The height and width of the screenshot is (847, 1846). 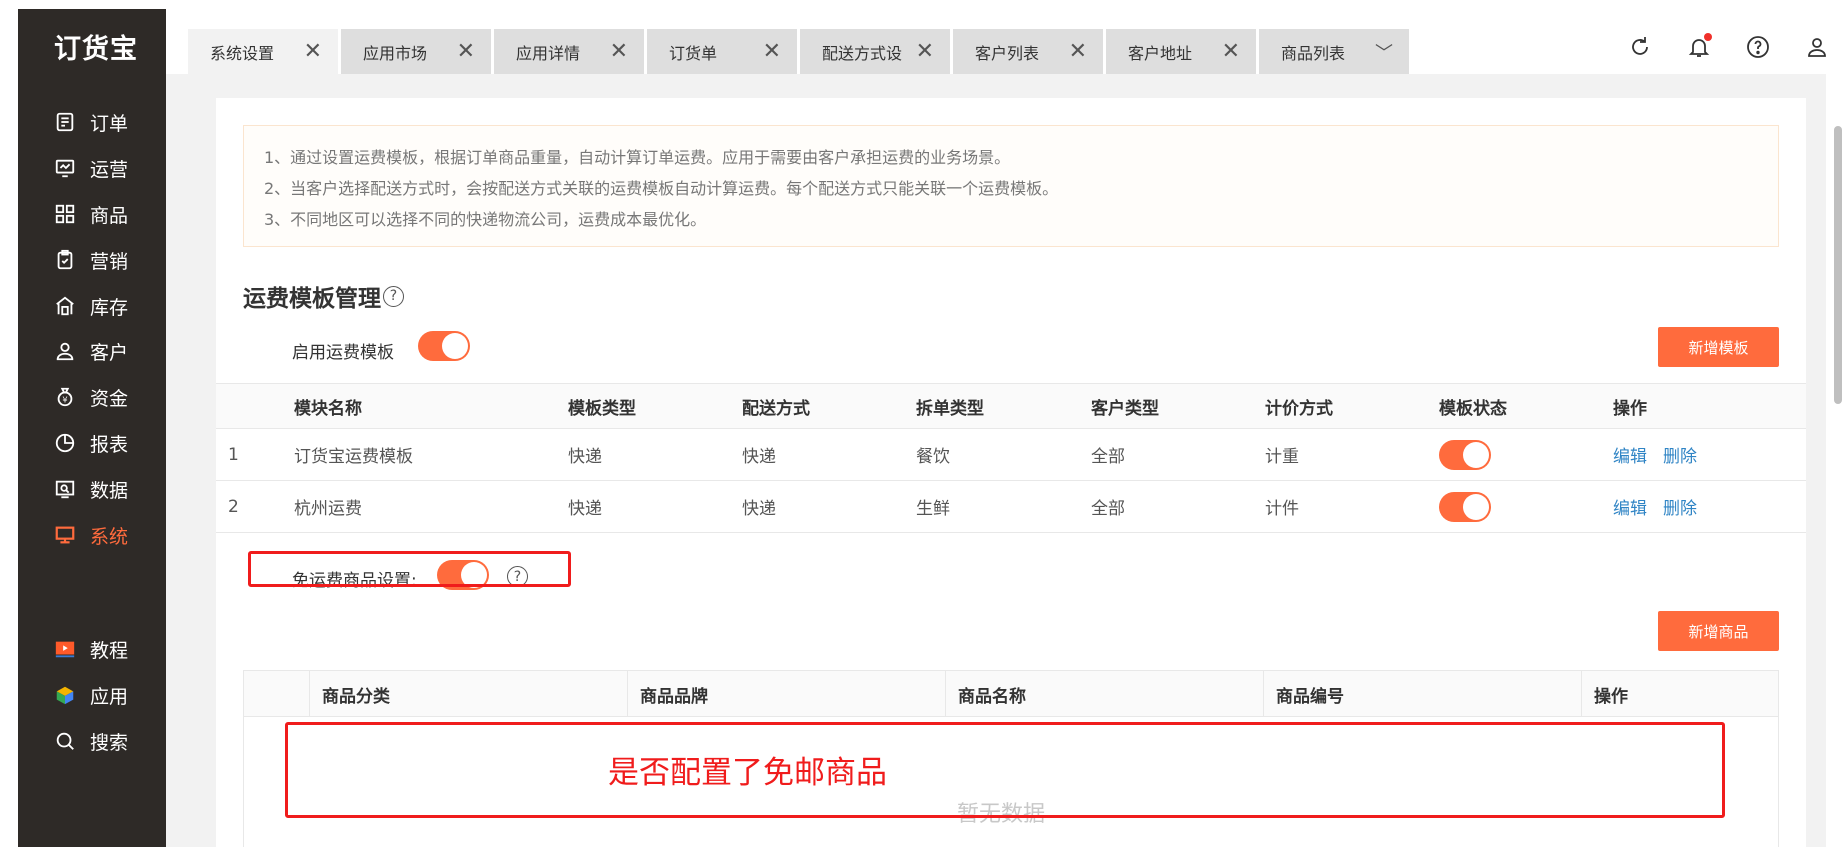 What do you see at coordinates (65, 489) in the screenshot?
I see `data-icon` at bounding box center [65, 489].